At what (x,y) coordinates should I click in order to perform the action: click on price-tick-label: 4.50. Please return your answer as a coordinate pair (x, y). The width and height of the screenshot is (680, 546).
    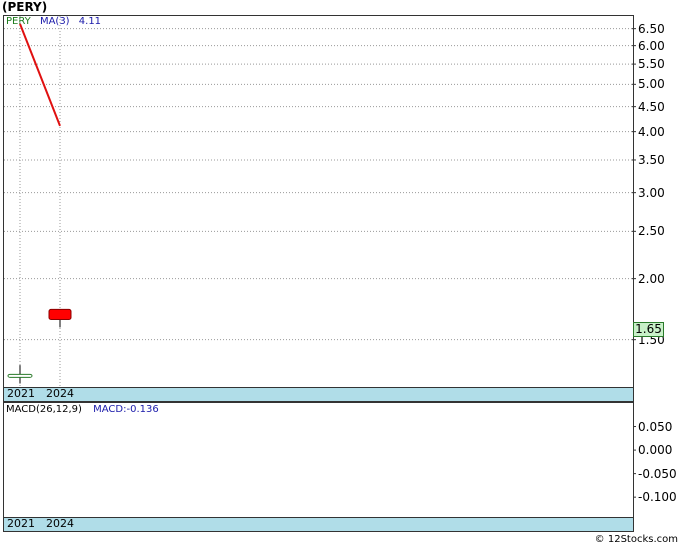
    Looking at the image, I should click on (651, 106).